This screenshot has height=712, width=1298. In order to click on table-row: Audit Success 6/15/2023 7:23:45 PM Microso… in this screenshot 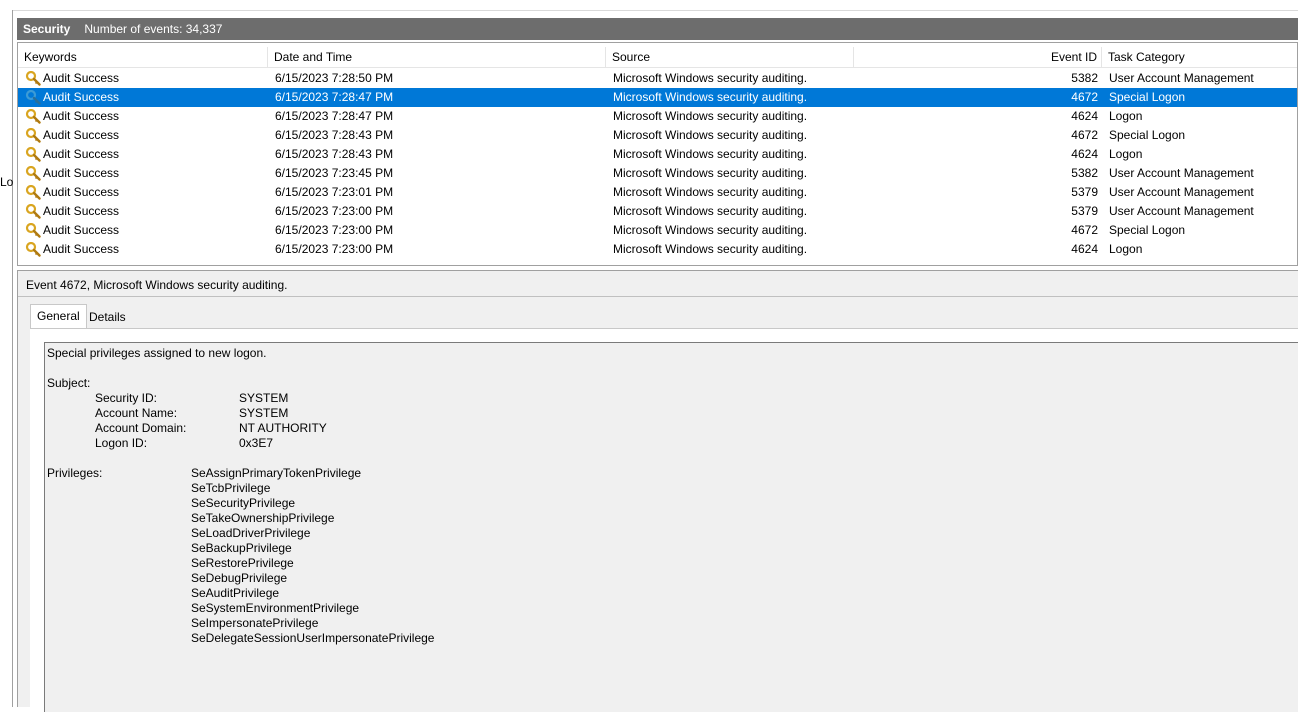, I will do `click(657, 173)`.